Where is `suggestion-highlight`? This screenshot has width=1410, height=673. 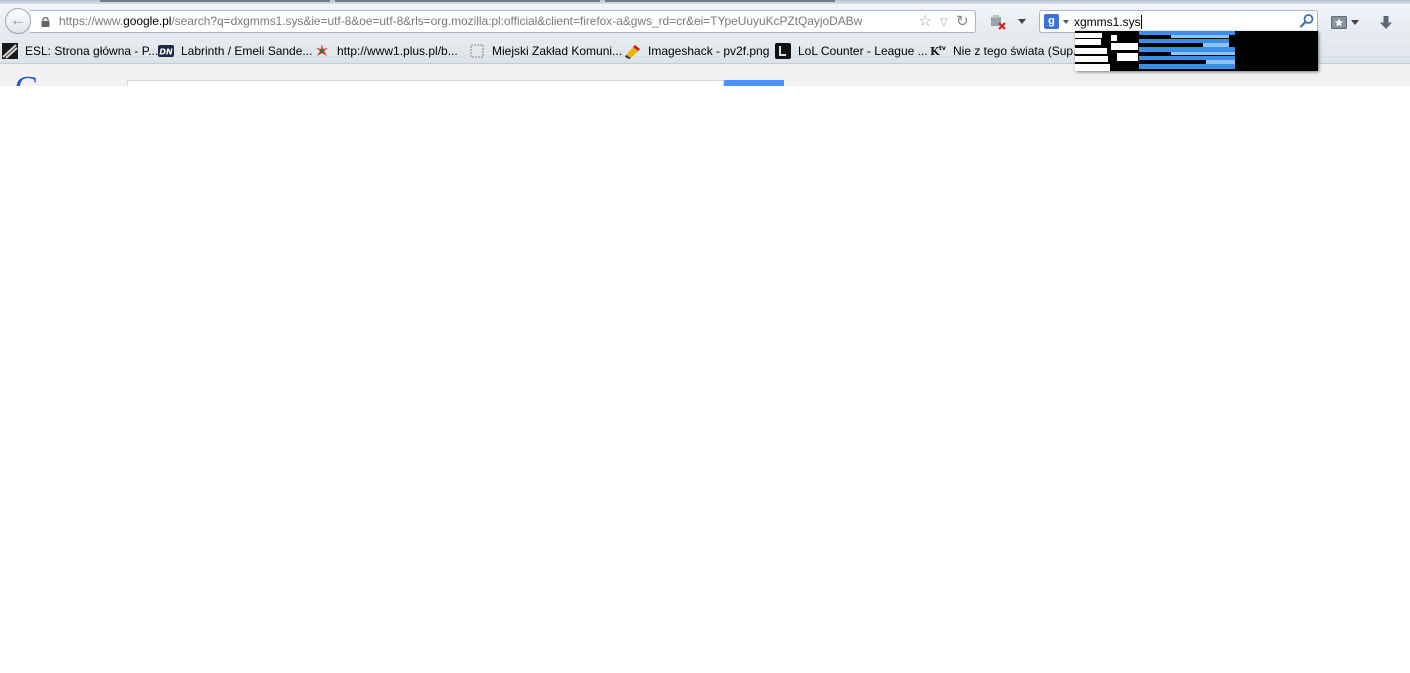
suggestion-highlight is located at coordinates (1187, 66).